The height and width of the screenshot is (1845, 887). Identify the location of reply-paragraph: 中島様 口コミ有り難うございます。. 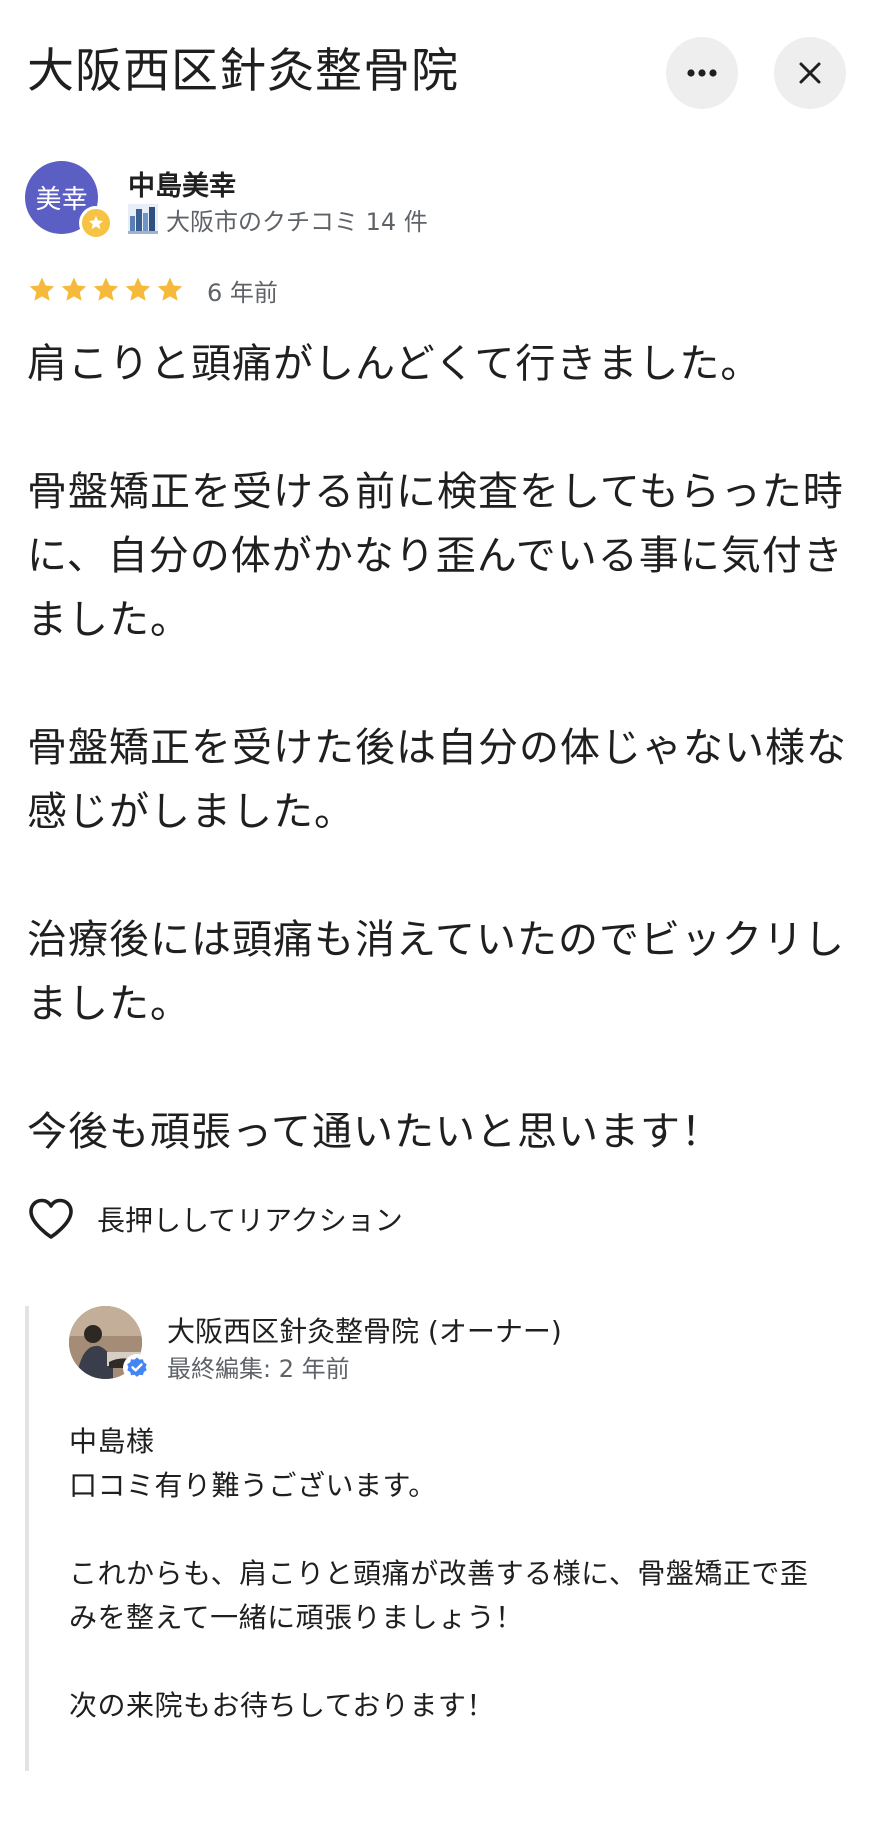
(253, 1463).